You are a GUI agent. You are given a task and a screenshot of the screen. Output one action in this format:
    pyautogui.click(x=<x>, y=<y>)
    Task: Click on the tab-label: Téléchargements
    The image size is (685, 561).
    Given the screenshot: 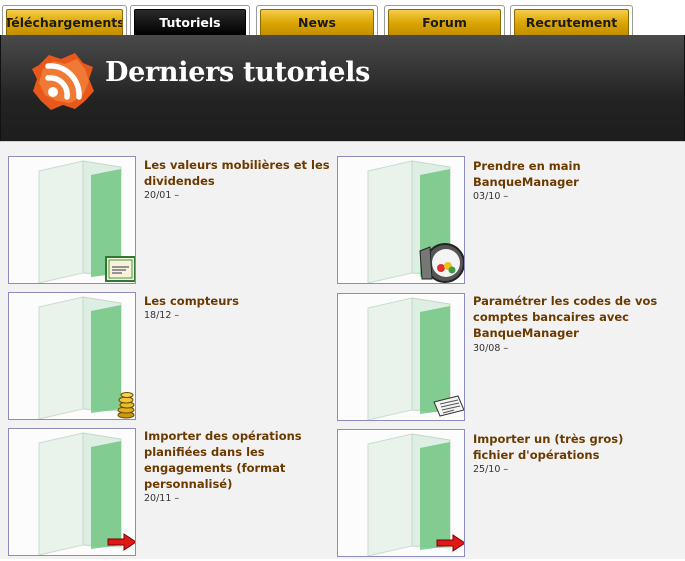 What is the action you would take?
    pyautogui.click(x=64, y=22)
    